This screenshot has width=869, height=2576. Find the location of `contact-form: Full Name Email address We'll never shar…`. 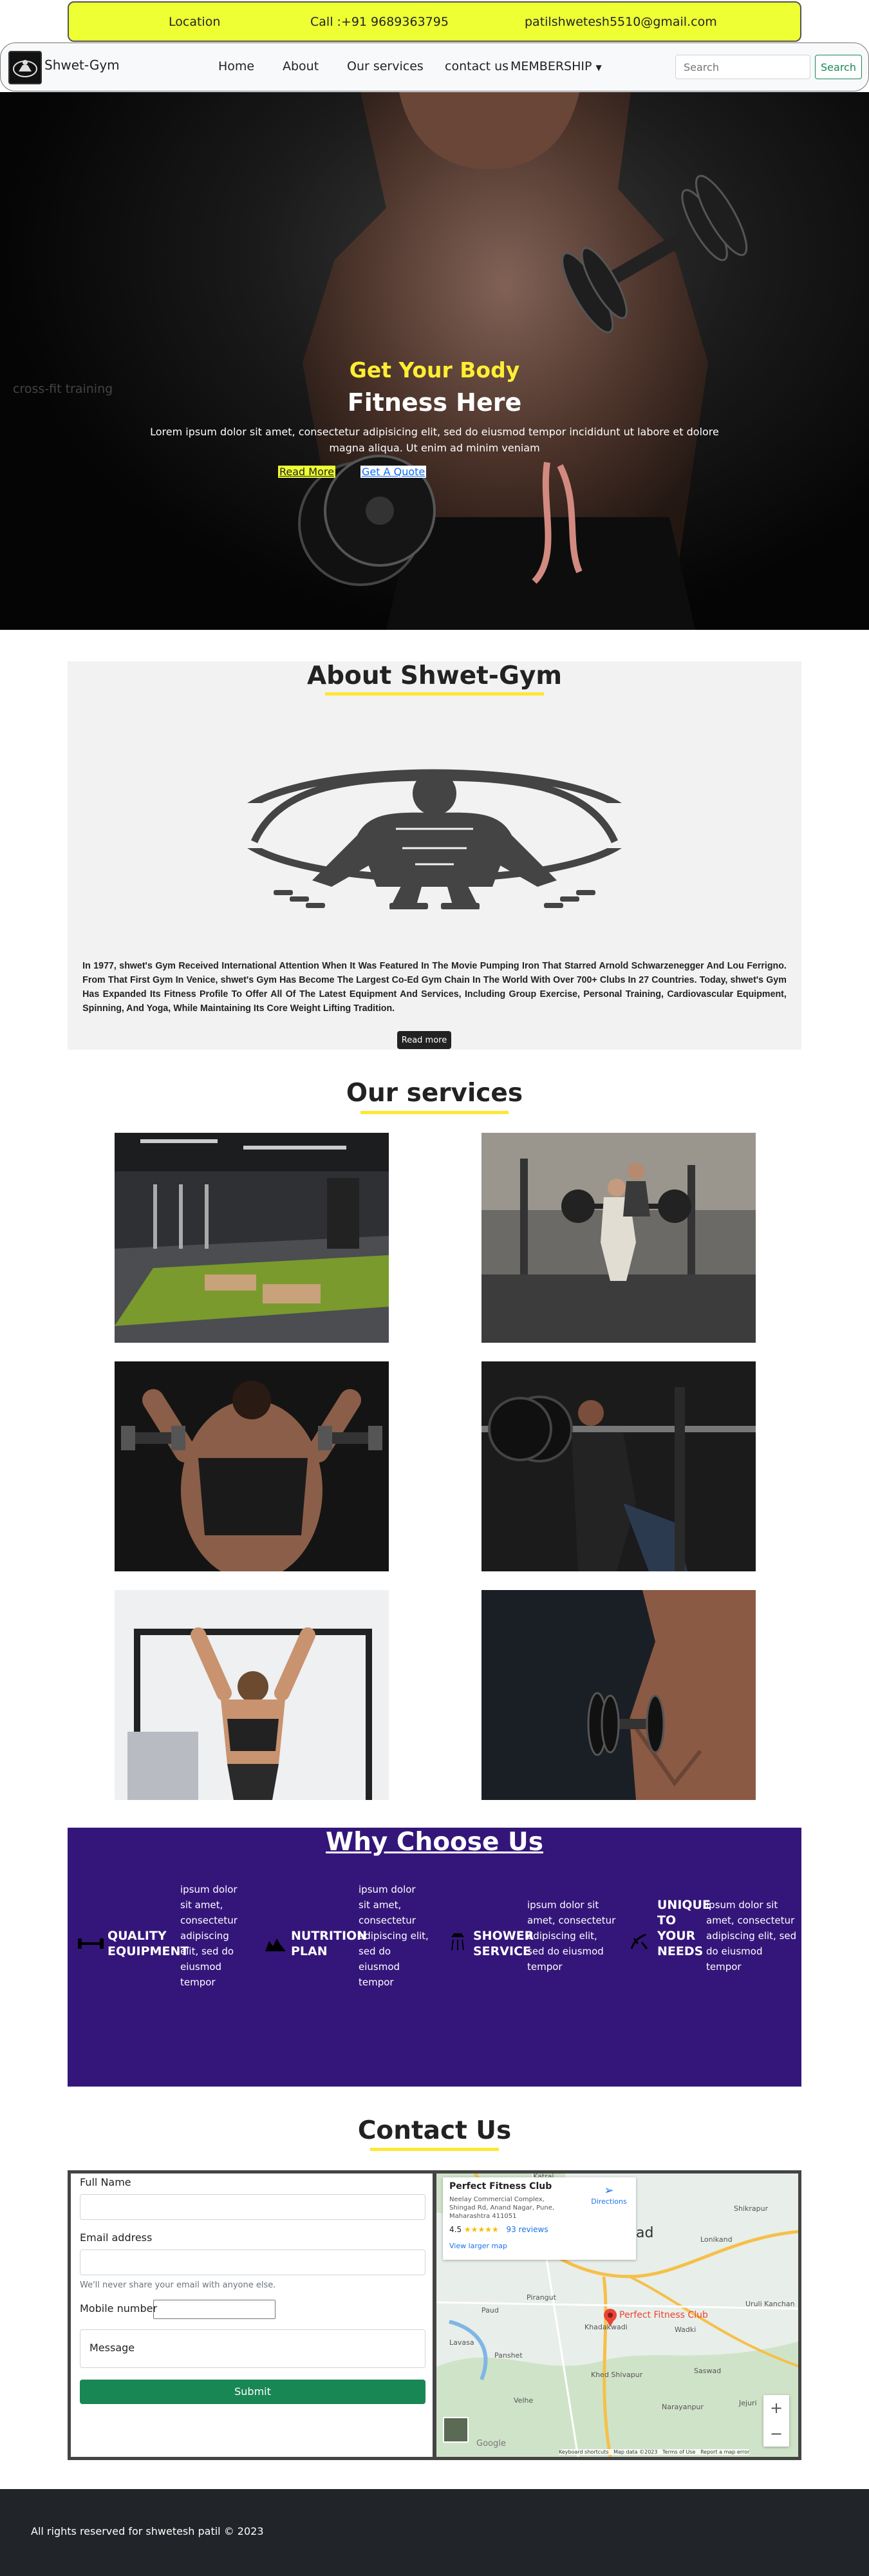

contact-form: Full Name Email address We'll never shar… is located at coordinates (251, 2315).